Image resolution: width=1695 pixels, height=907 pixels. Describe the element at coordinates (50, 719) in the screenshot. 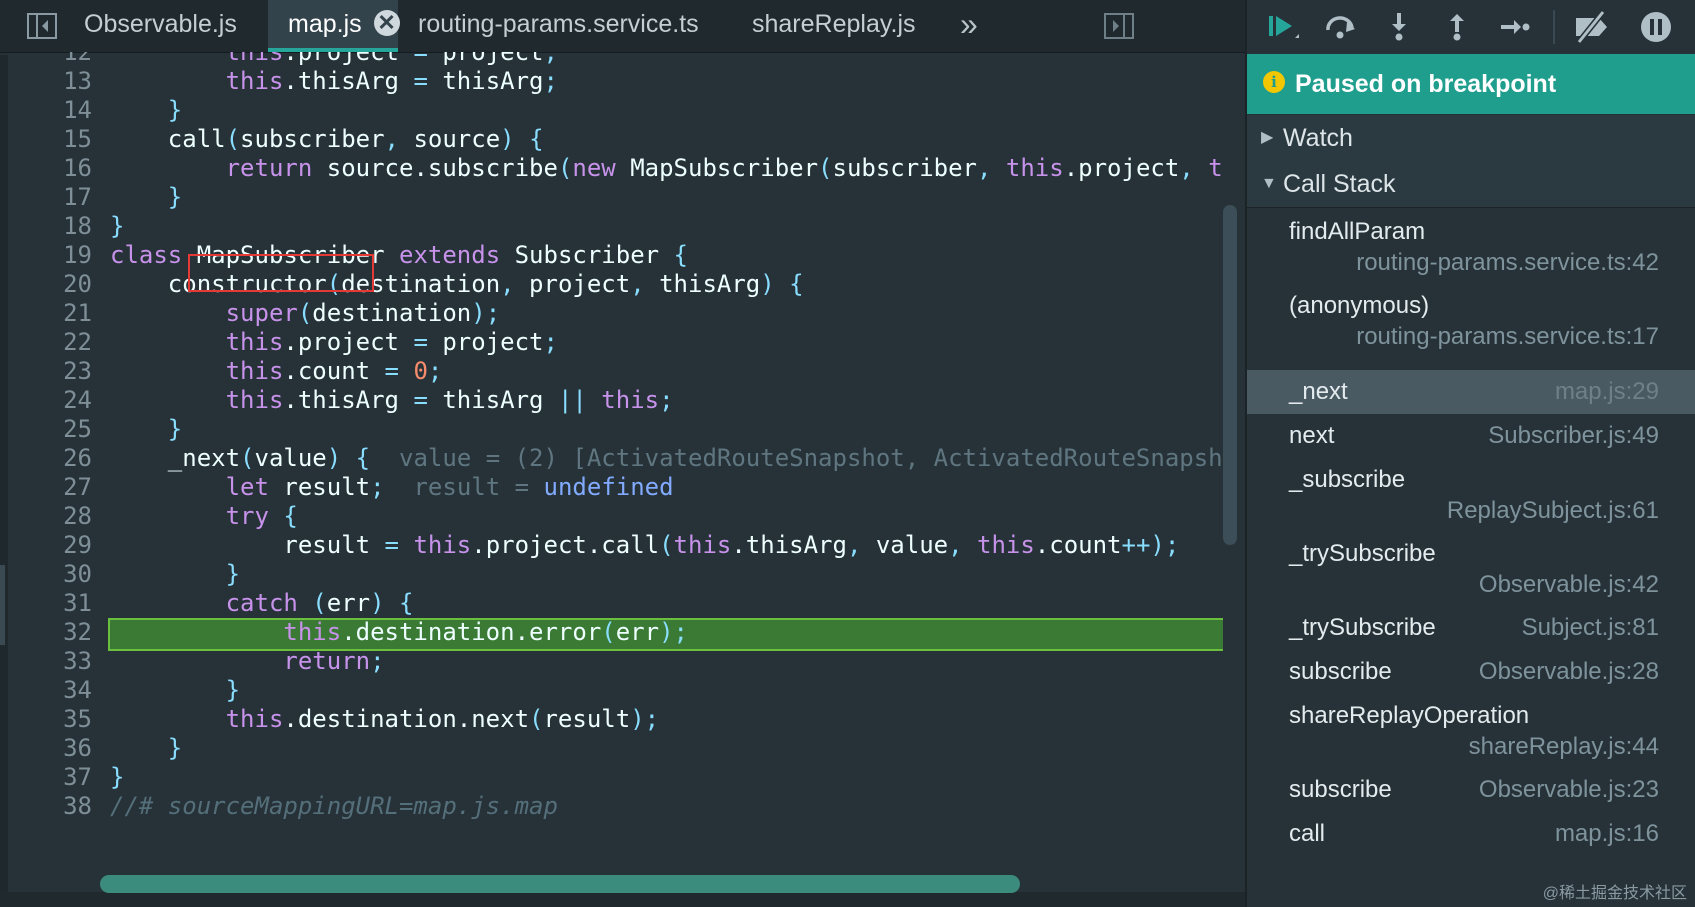

I see `line-number: 35` at that location.